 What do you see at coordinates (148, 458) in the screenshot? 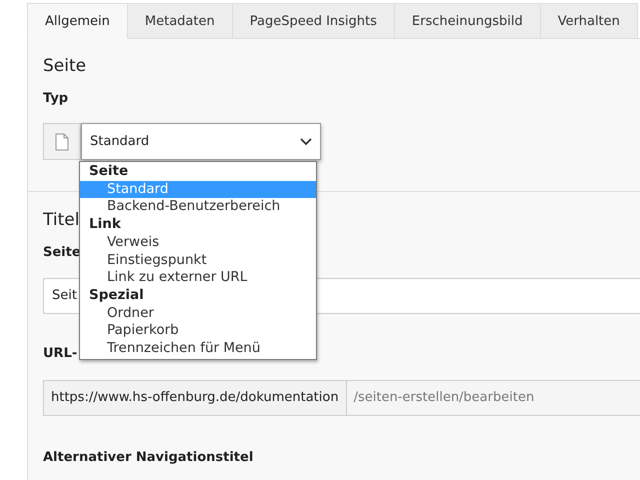
I see `field-label: Alternativer Navigationstitel` at bounding box center [148, 458].